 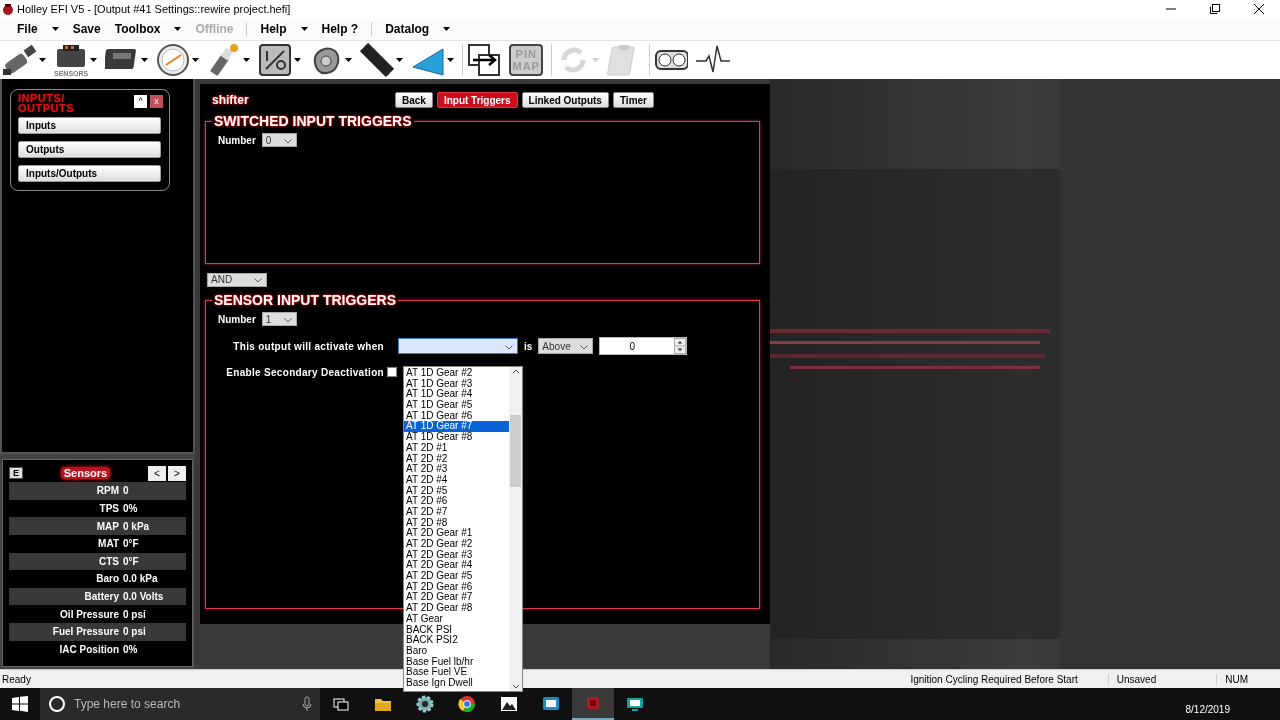 What do you see at coordinates (148, 28) in the screenshot?
I see `menu-item: Toolbox` at bounding box center [148, 28].